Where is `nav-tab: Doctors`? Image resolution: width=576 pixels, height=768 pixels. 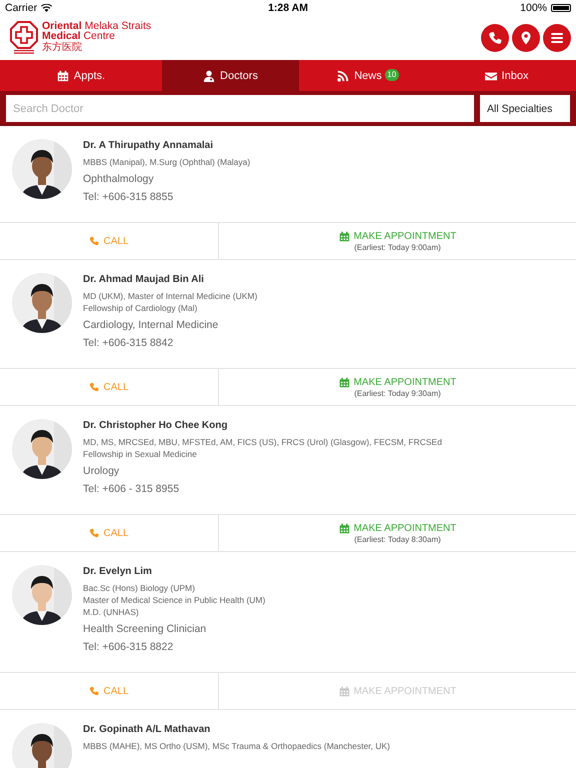
nav-tab: Doctors is located at coordinates (230, 75).